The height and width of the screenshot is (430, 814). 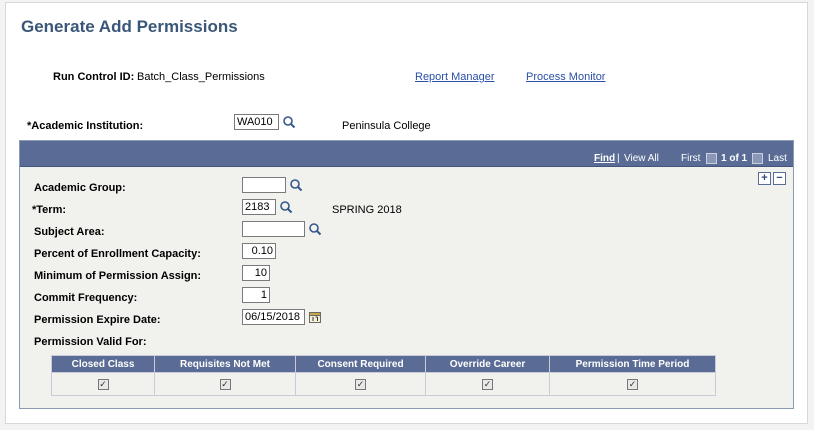 I want to click on time-period-checkbox: ✓, so click(x=632, y=384).